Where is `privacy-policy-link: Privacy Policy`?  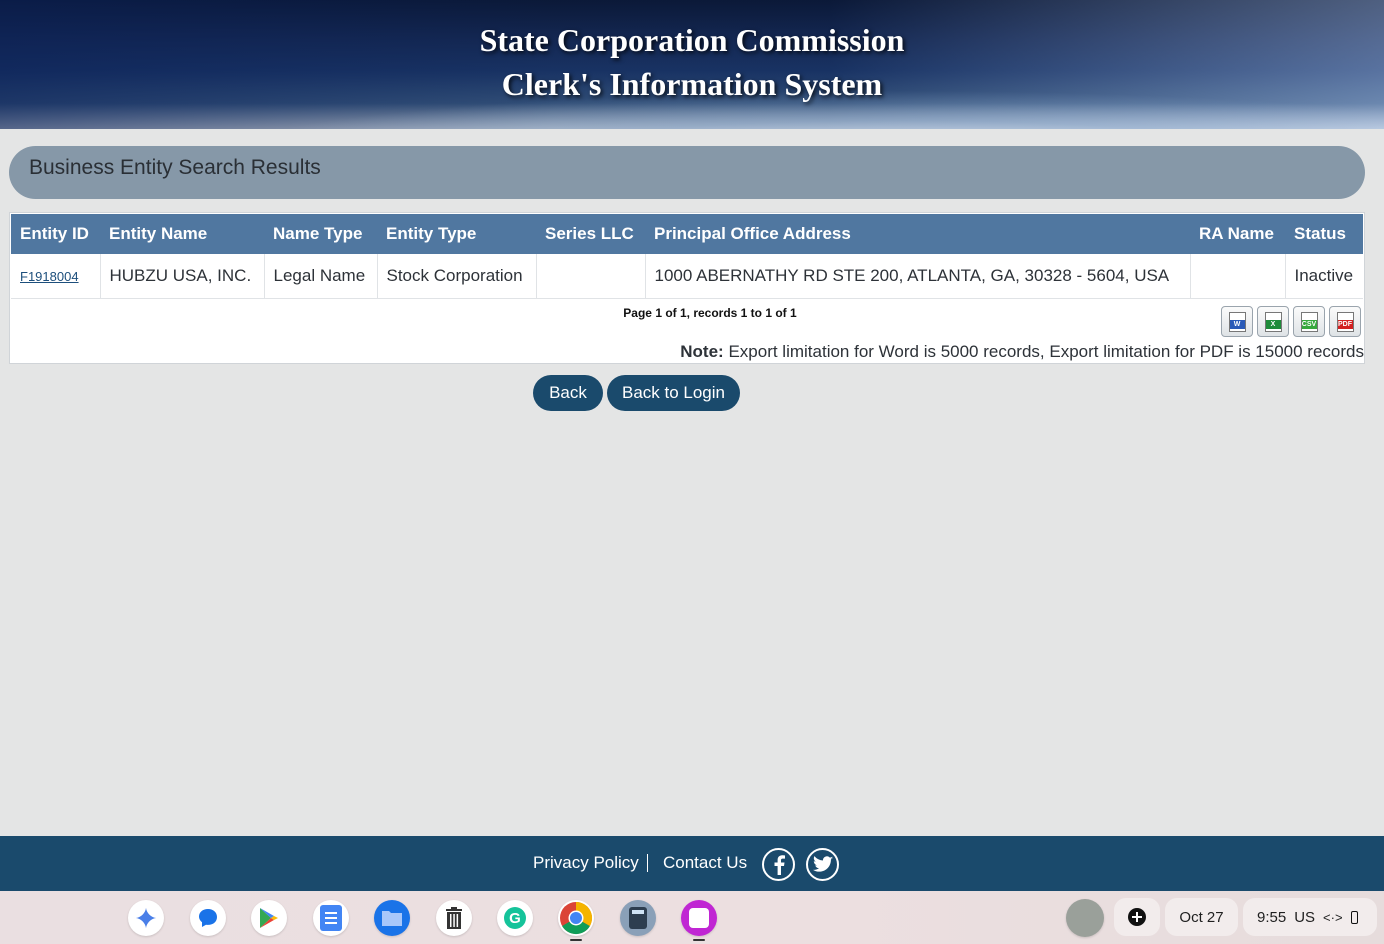
privacy-policy-link: Privacy Policy is located at coordinates (586, 863).